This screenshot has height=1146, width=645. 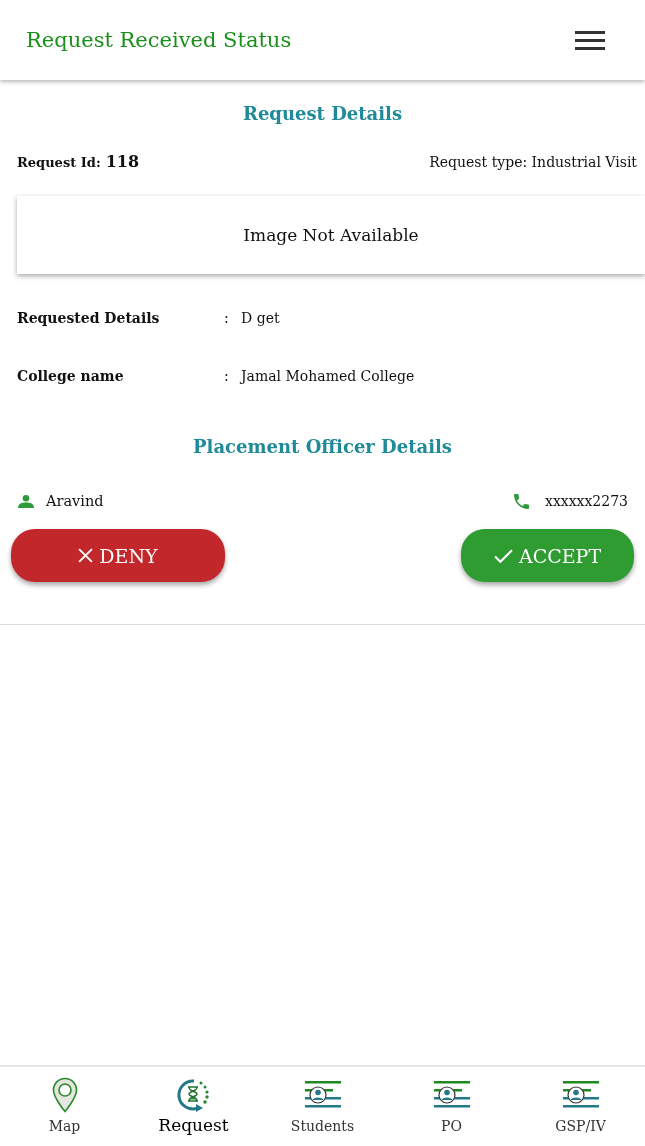 What do you see at coordinates (331, 235) in the screenshot?
I see `image-unavailable-text: Image Not Available` at bounding box center [331, 235].